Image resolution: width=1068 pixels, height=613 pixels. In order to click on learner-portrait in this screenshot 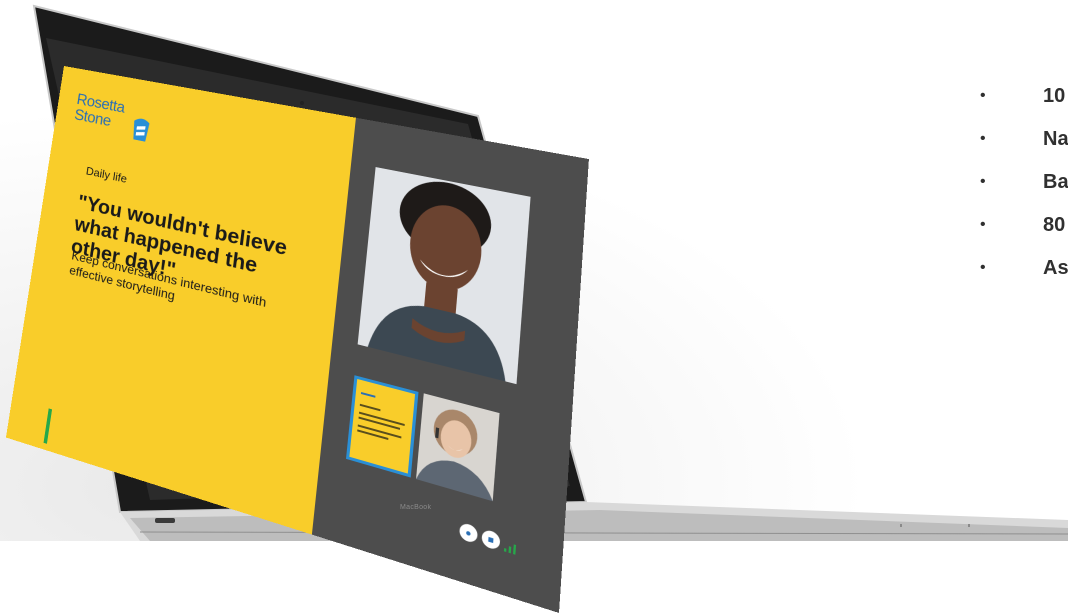, I will do `click(458, 447)`.